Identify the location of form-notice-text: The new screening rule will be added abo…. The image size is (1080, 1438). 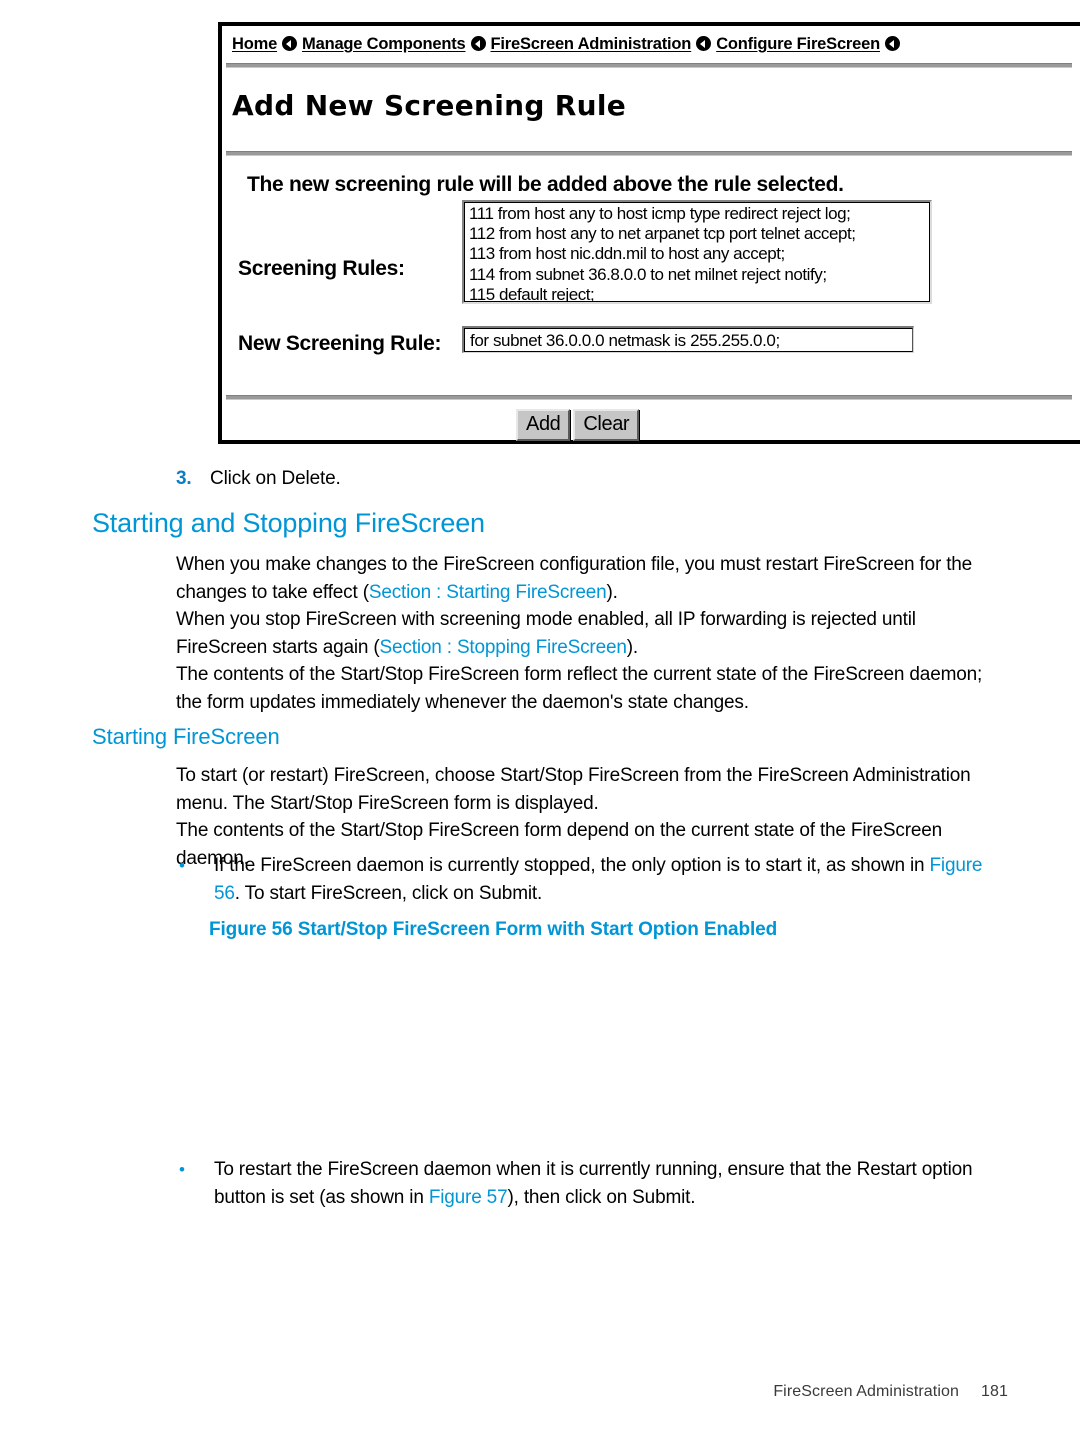
(545, 184).